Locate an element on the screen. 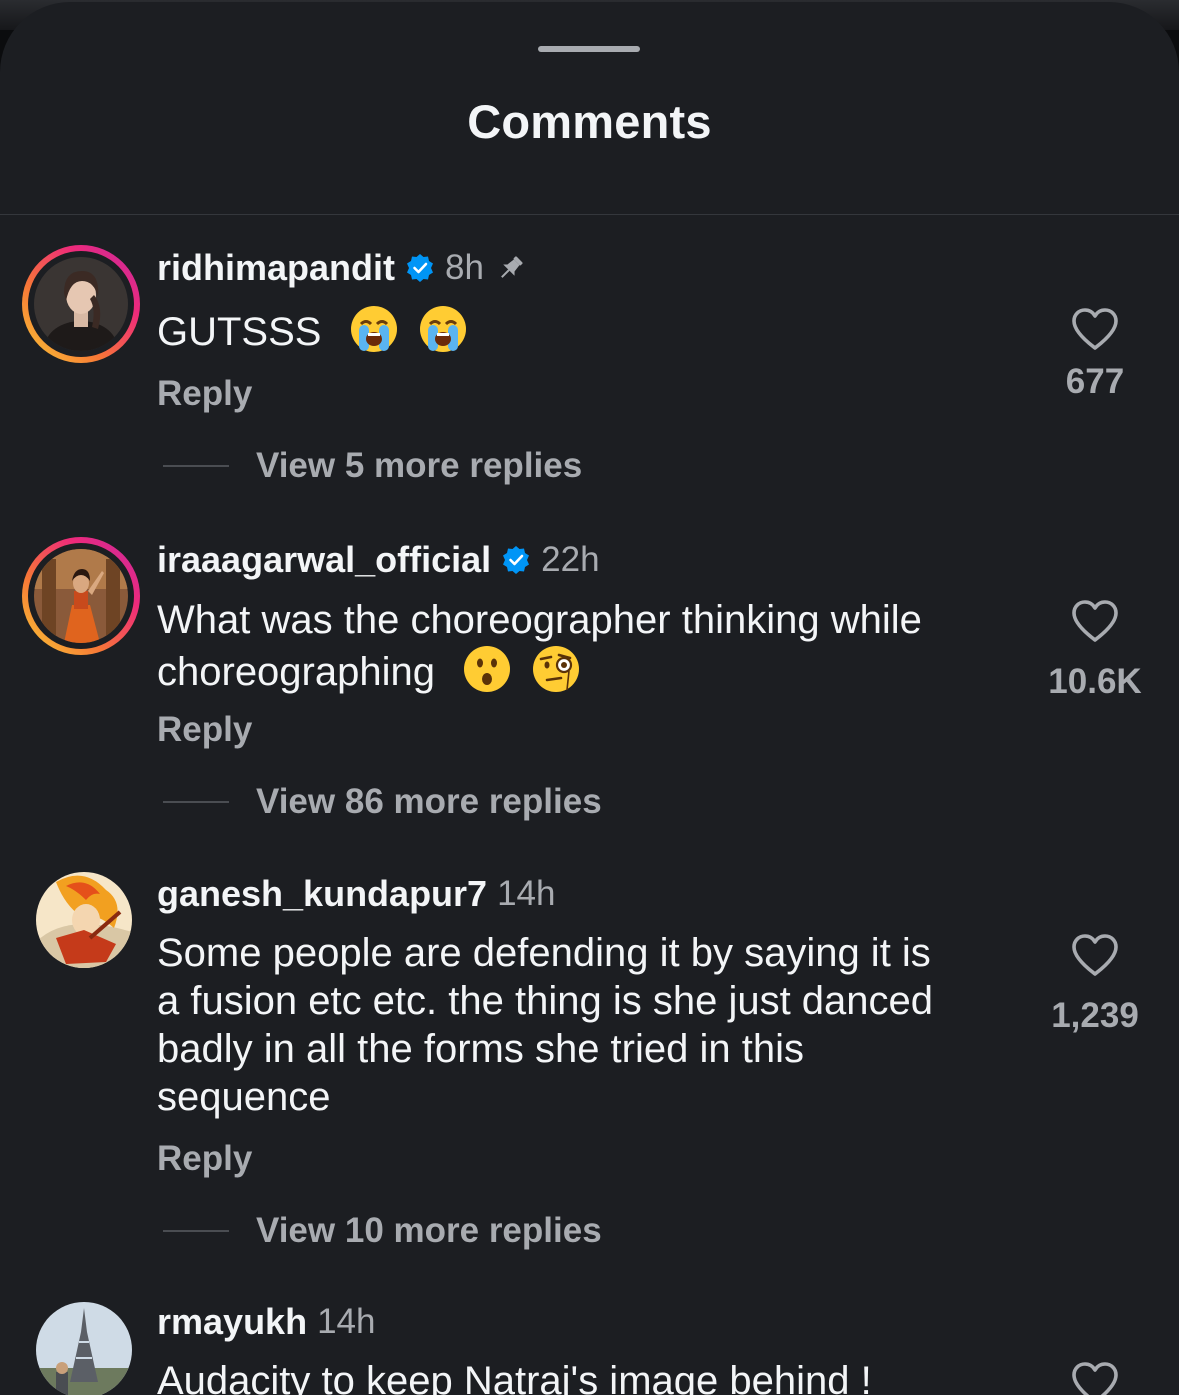 The image size is (1179, 1395). comment-username: rmayukh is located at coordinates (232, 1322).